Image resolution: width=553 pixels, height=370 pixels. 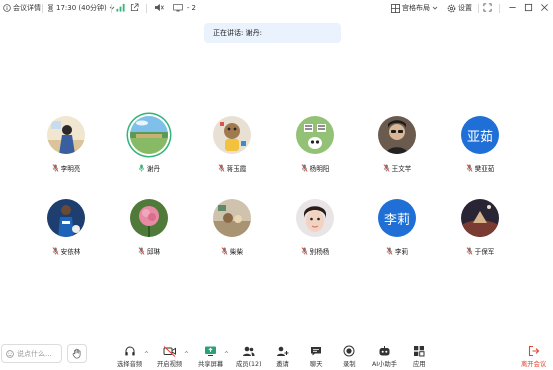 What do you see at coordinates (170, 364) in the screenshot?
I see `start-video-label: 开启视频` at bounding box center [170, 364].